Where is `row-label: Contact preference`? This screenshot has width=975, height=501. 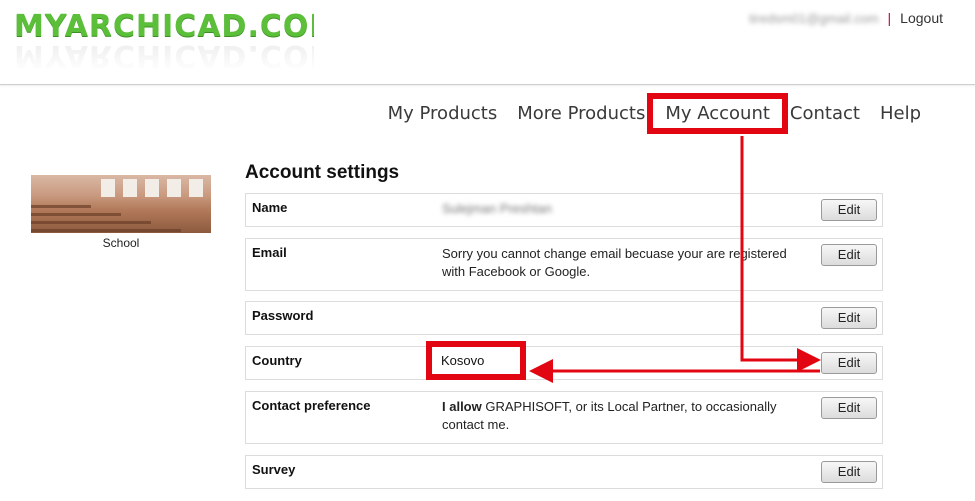 row-label: Contact preference is located at coordinates (311, 405).